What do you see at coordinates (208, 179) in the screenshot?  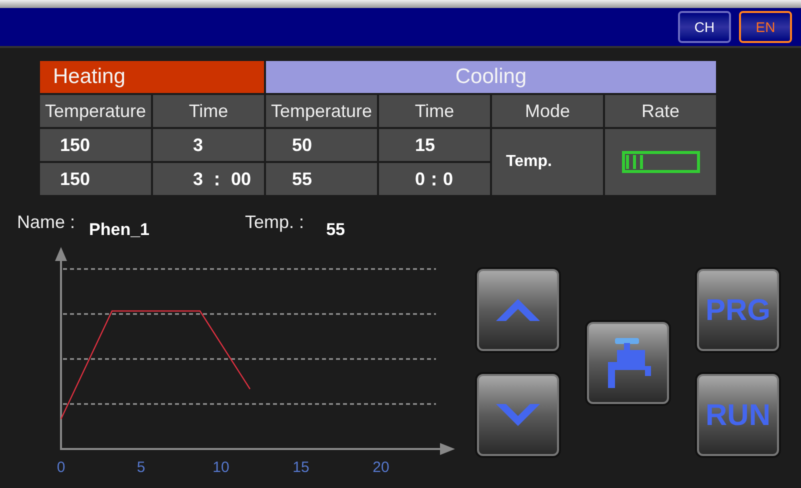 I see `table-cell: 3 ： 00` at bounding box center [208, 179].